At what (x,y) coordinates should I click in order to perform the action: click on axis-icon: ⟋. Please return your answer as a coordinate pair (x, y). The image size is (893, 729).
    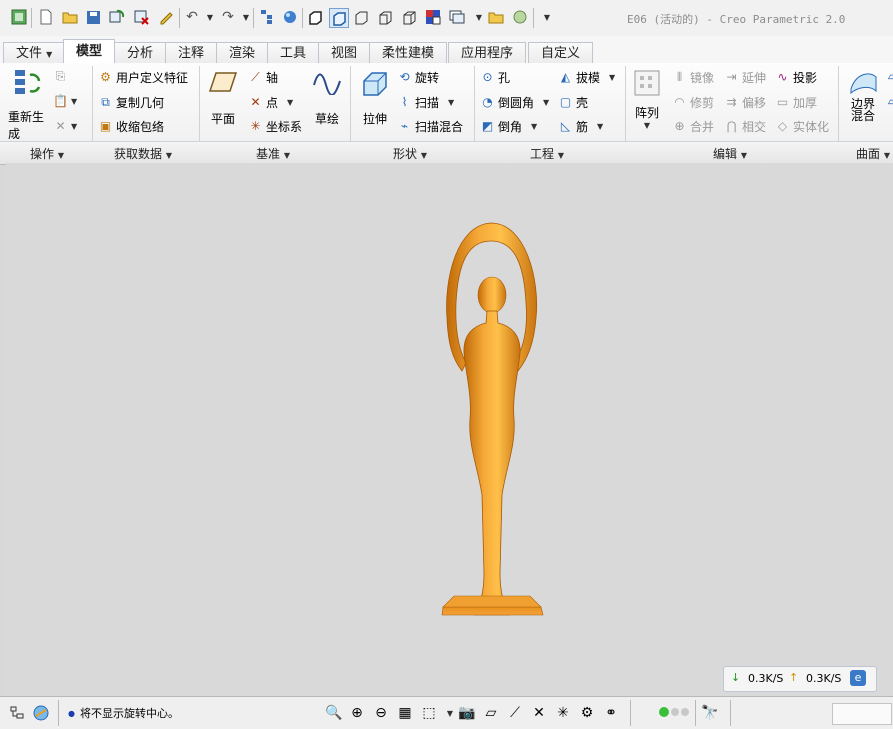
    Looking at the image, I should click on (255, 77).